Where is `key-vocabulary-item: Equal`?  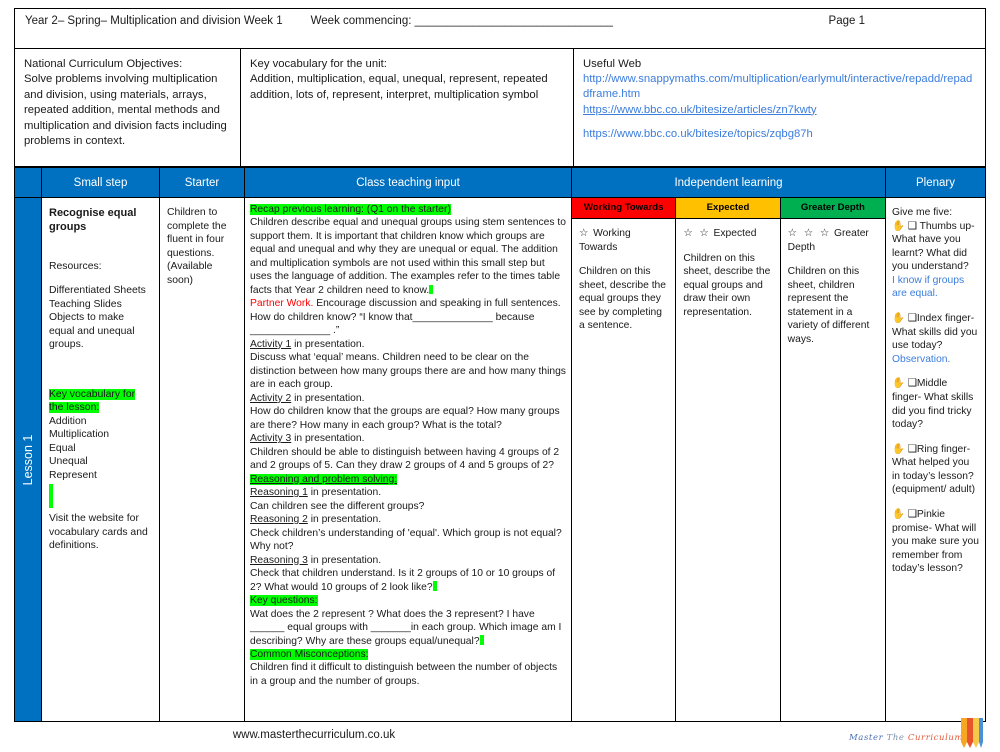 key-vocabulary-item: Equal is located at coordinates (62, 448).